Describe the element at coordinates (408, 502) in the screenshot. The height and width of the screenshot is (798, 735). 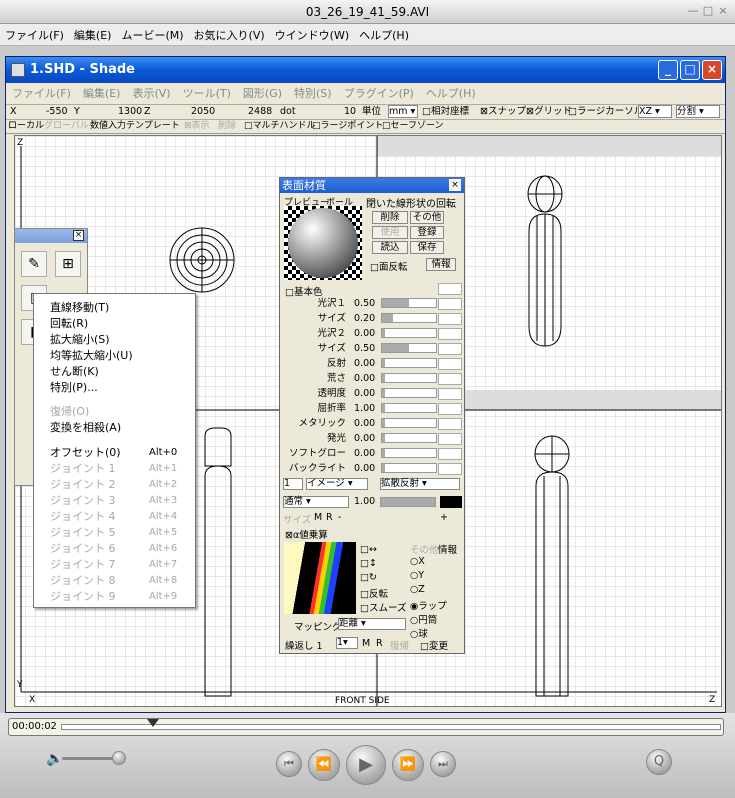
I see `blend-slider` at that location.